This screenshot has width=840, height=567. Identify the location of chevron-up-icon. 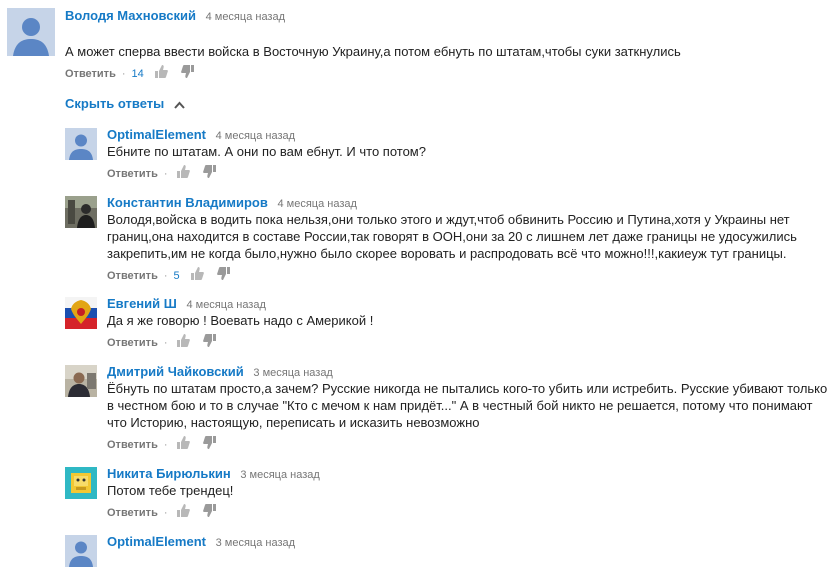
(179, 104).